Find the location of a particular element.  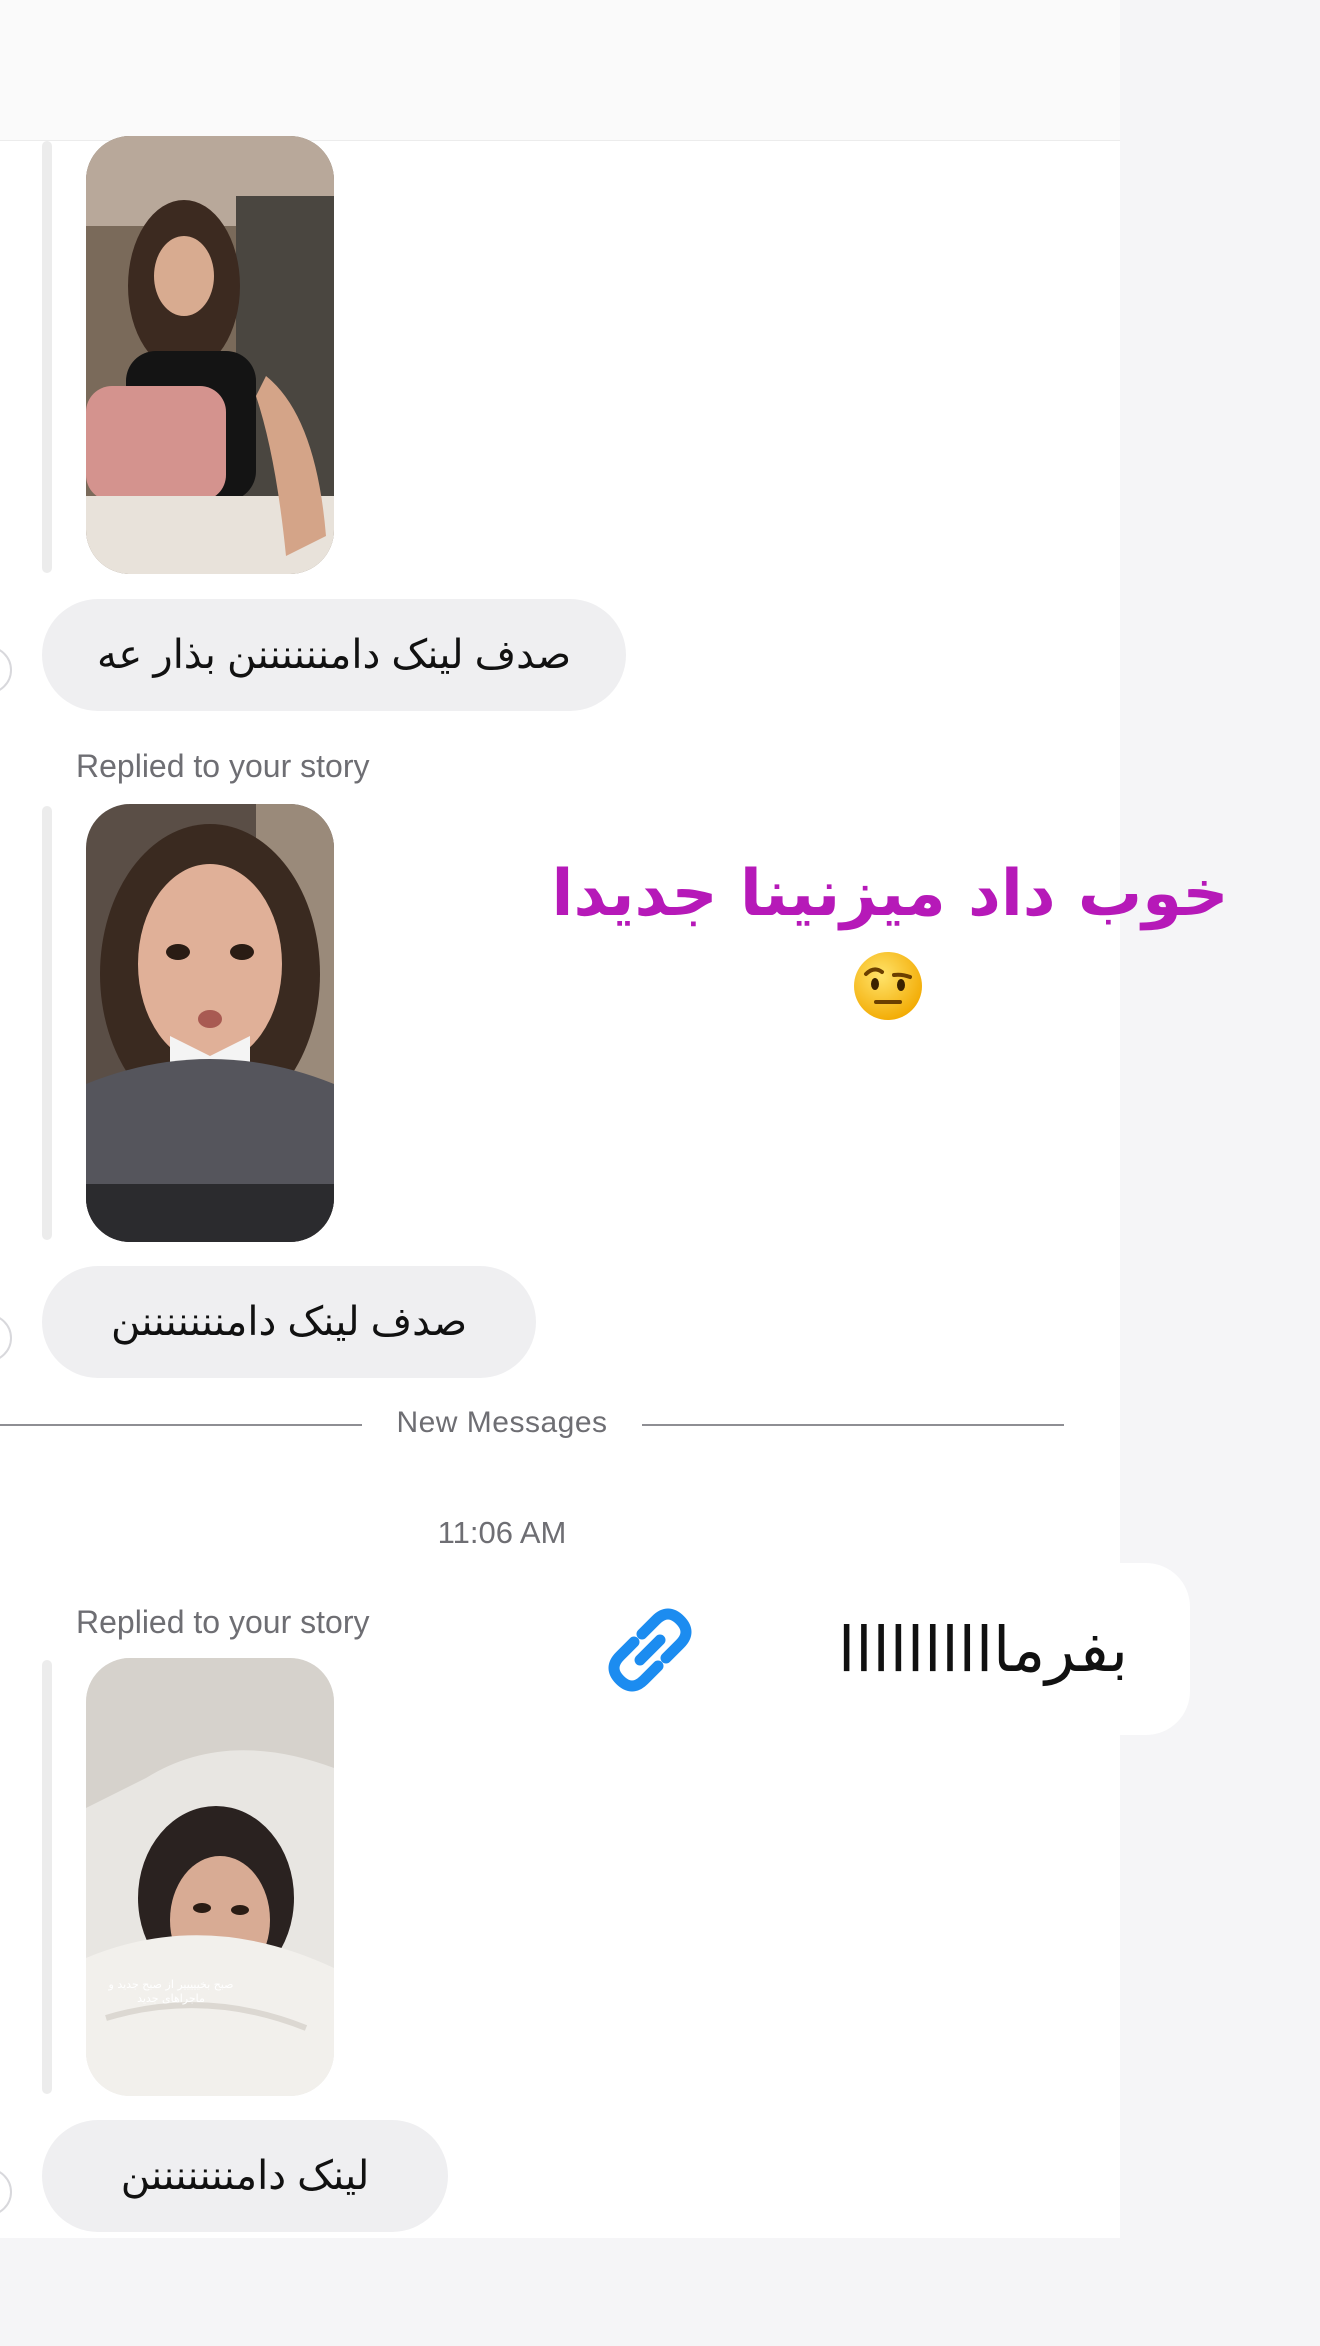

message-bubble: صدف لینک دامننننننن بذار عه is located at coordinates (334, 655).